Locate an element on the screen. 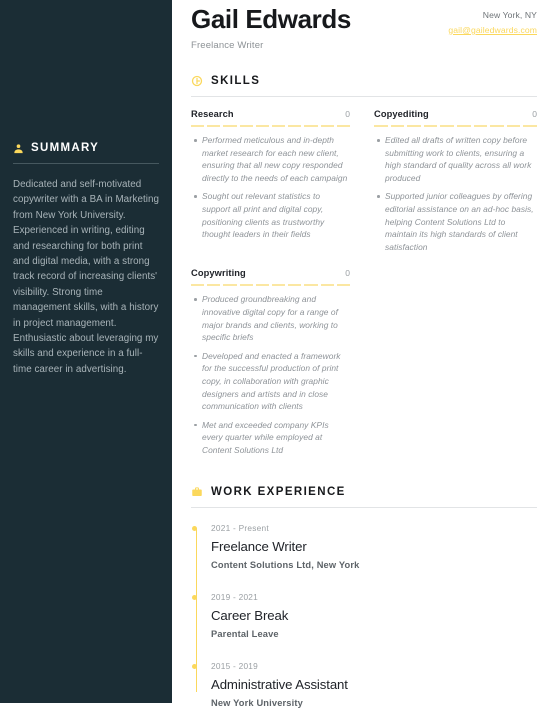 Image resolution: width=551 pixels, height=708 pixels. skills-divider is located at coordinates (364, 96).